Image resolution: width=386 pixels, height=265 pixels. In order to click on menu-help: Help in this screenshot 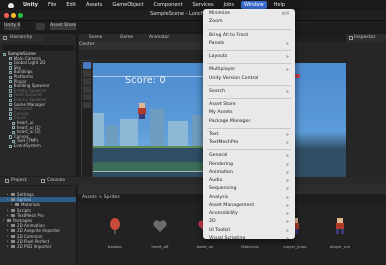, I will do `click(279, 5)`.